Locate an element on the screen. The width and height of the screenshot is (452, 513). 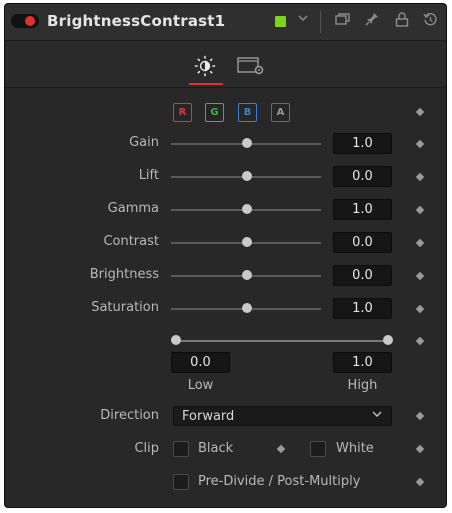
pin-icon is located at coordinates (372, 21).